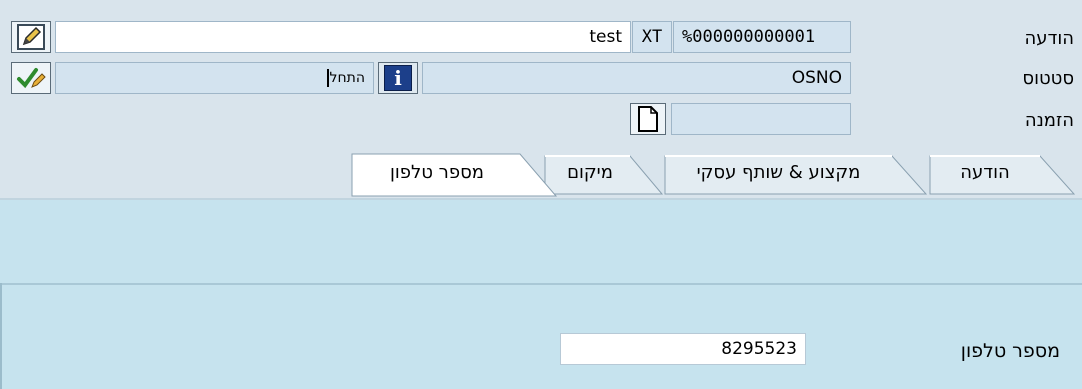 The height and width of the screenshot is (389, 1082). I want to click on order-document-button, so click(648, 119).